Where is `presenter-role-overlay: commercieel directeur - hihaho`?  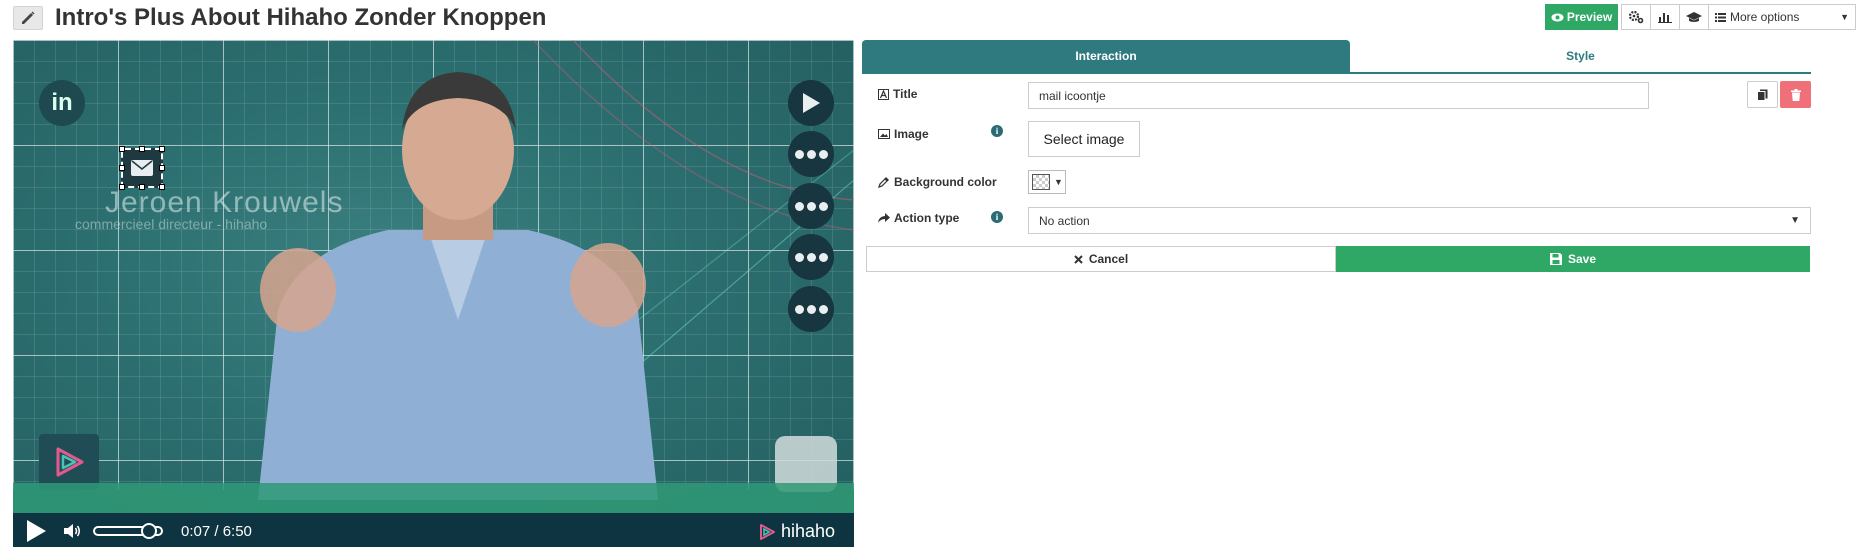 presenter-role-overlay: commercieel directeur - hihaho is located at coordinates (171, 224).